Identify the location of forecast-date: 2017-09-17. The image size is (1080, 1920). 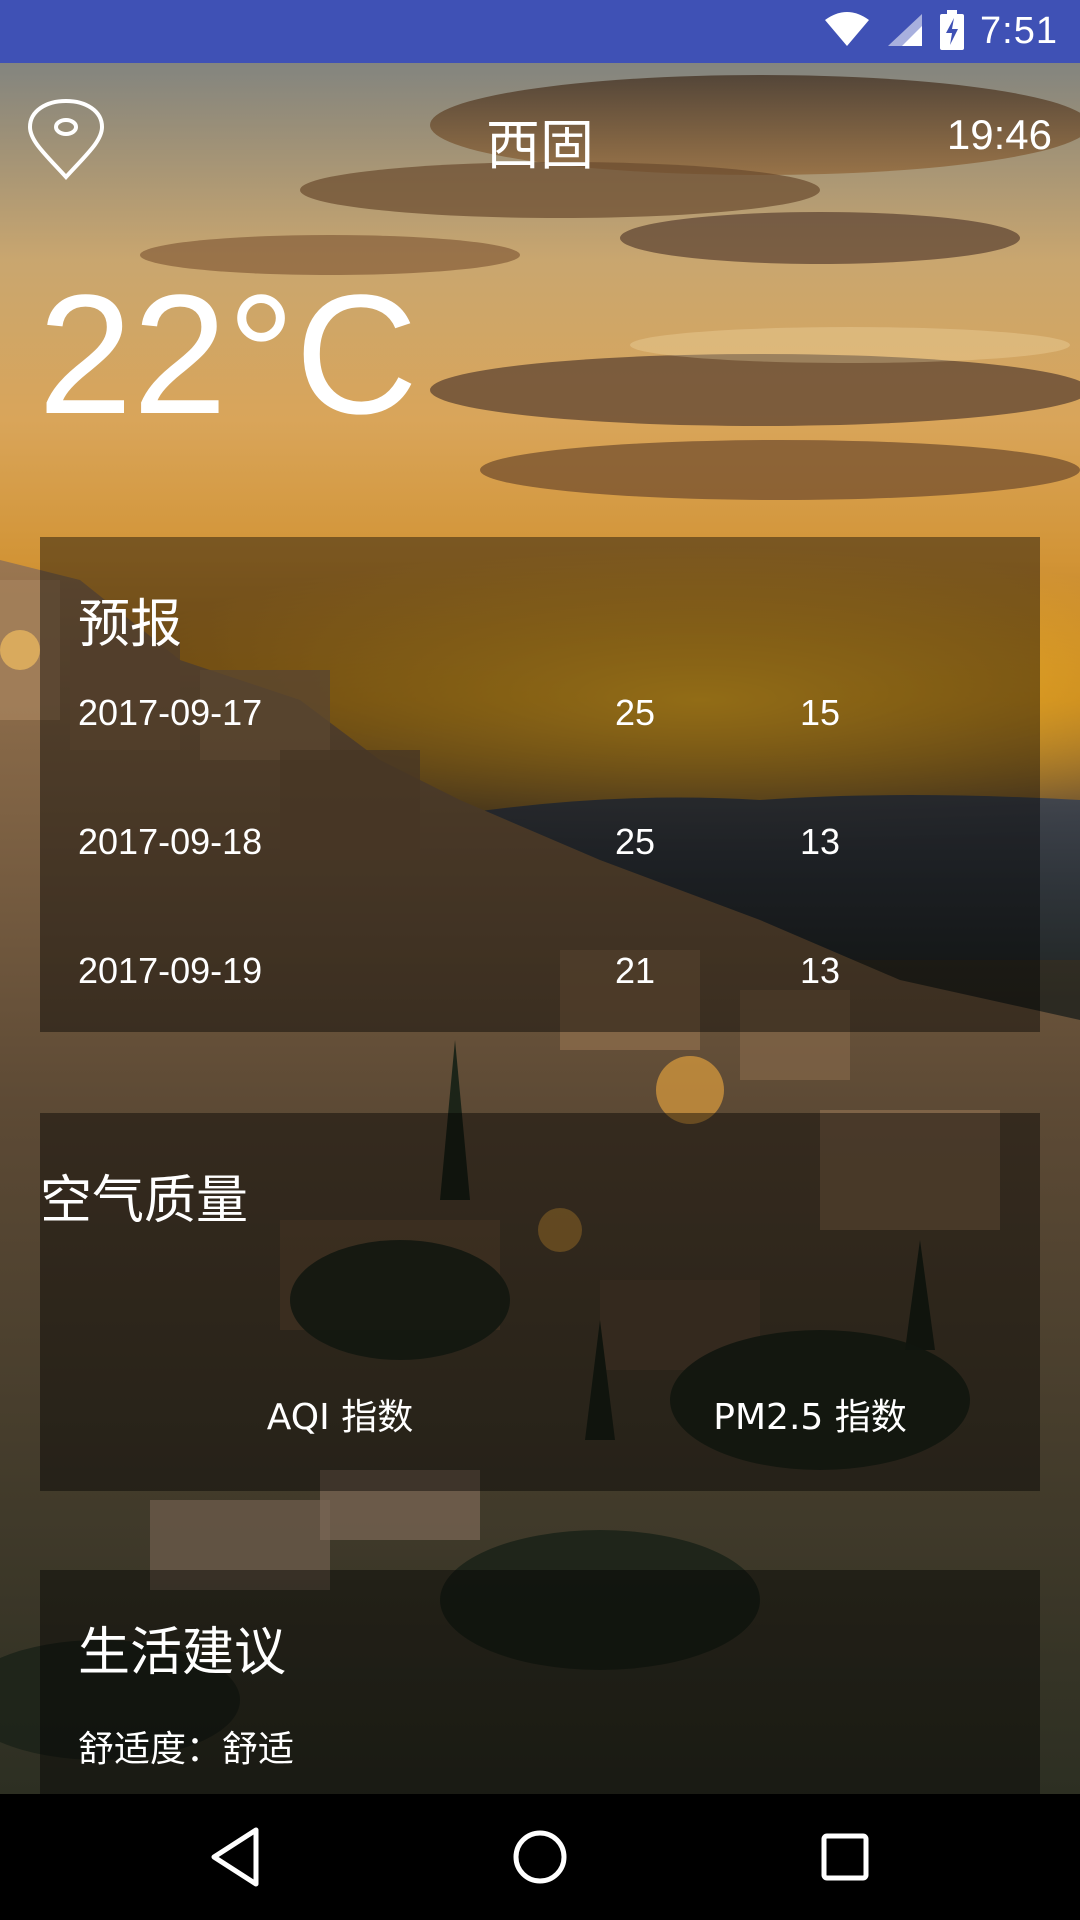
(170, 712).